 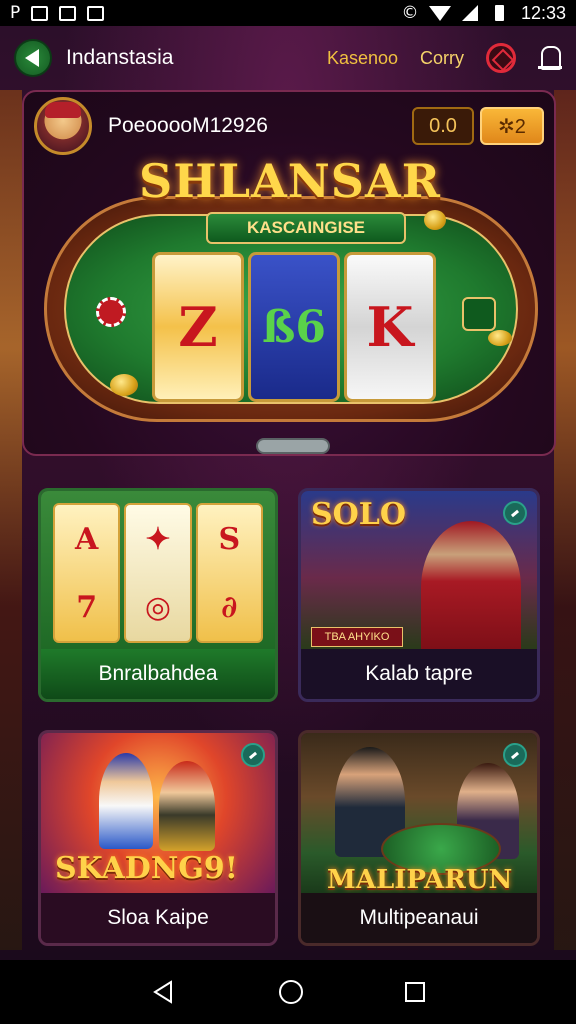 What do you see at coordinates (95, 13) in the screenshot?
I see `notification-photo-icon` at bounding box center [95, 13].